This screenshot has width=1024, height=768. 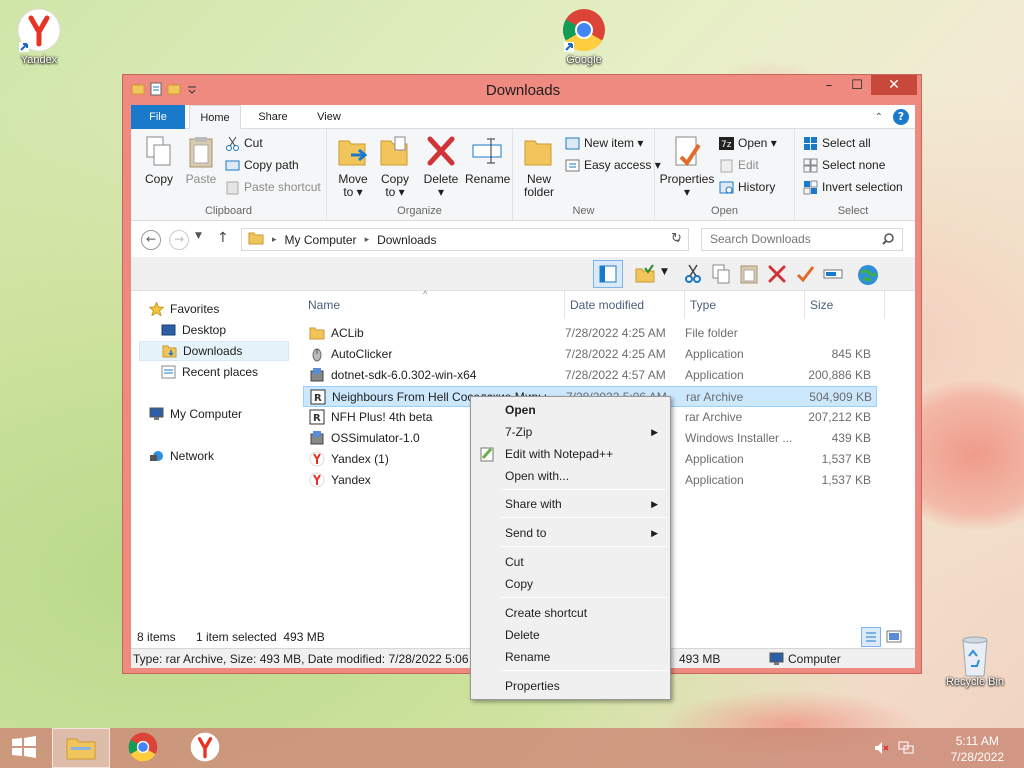 I want to click on menu-item-cut: Cut, so click(x=570, y=562).